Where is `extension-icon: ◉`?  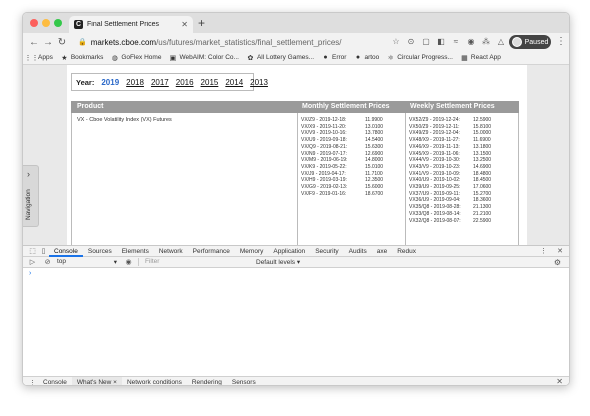
extension-icon: ◉ is located at coordinates (471, 41).